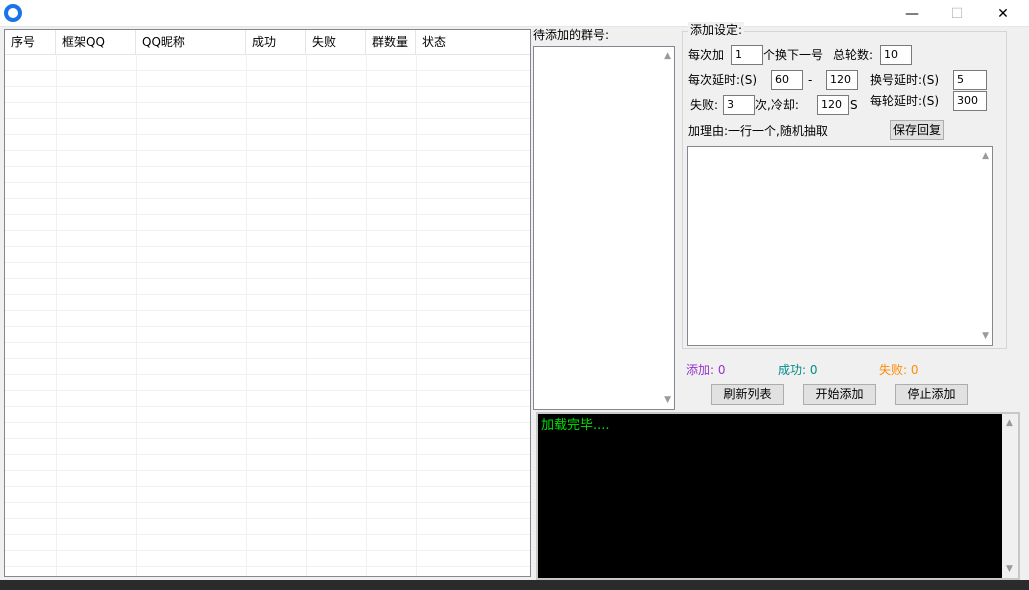 The image size is (1029, 590). Describe the element at coordinates (905, 80) in the screenshot. I see `switch-delay-label: 换号延时:(S)` at that location.